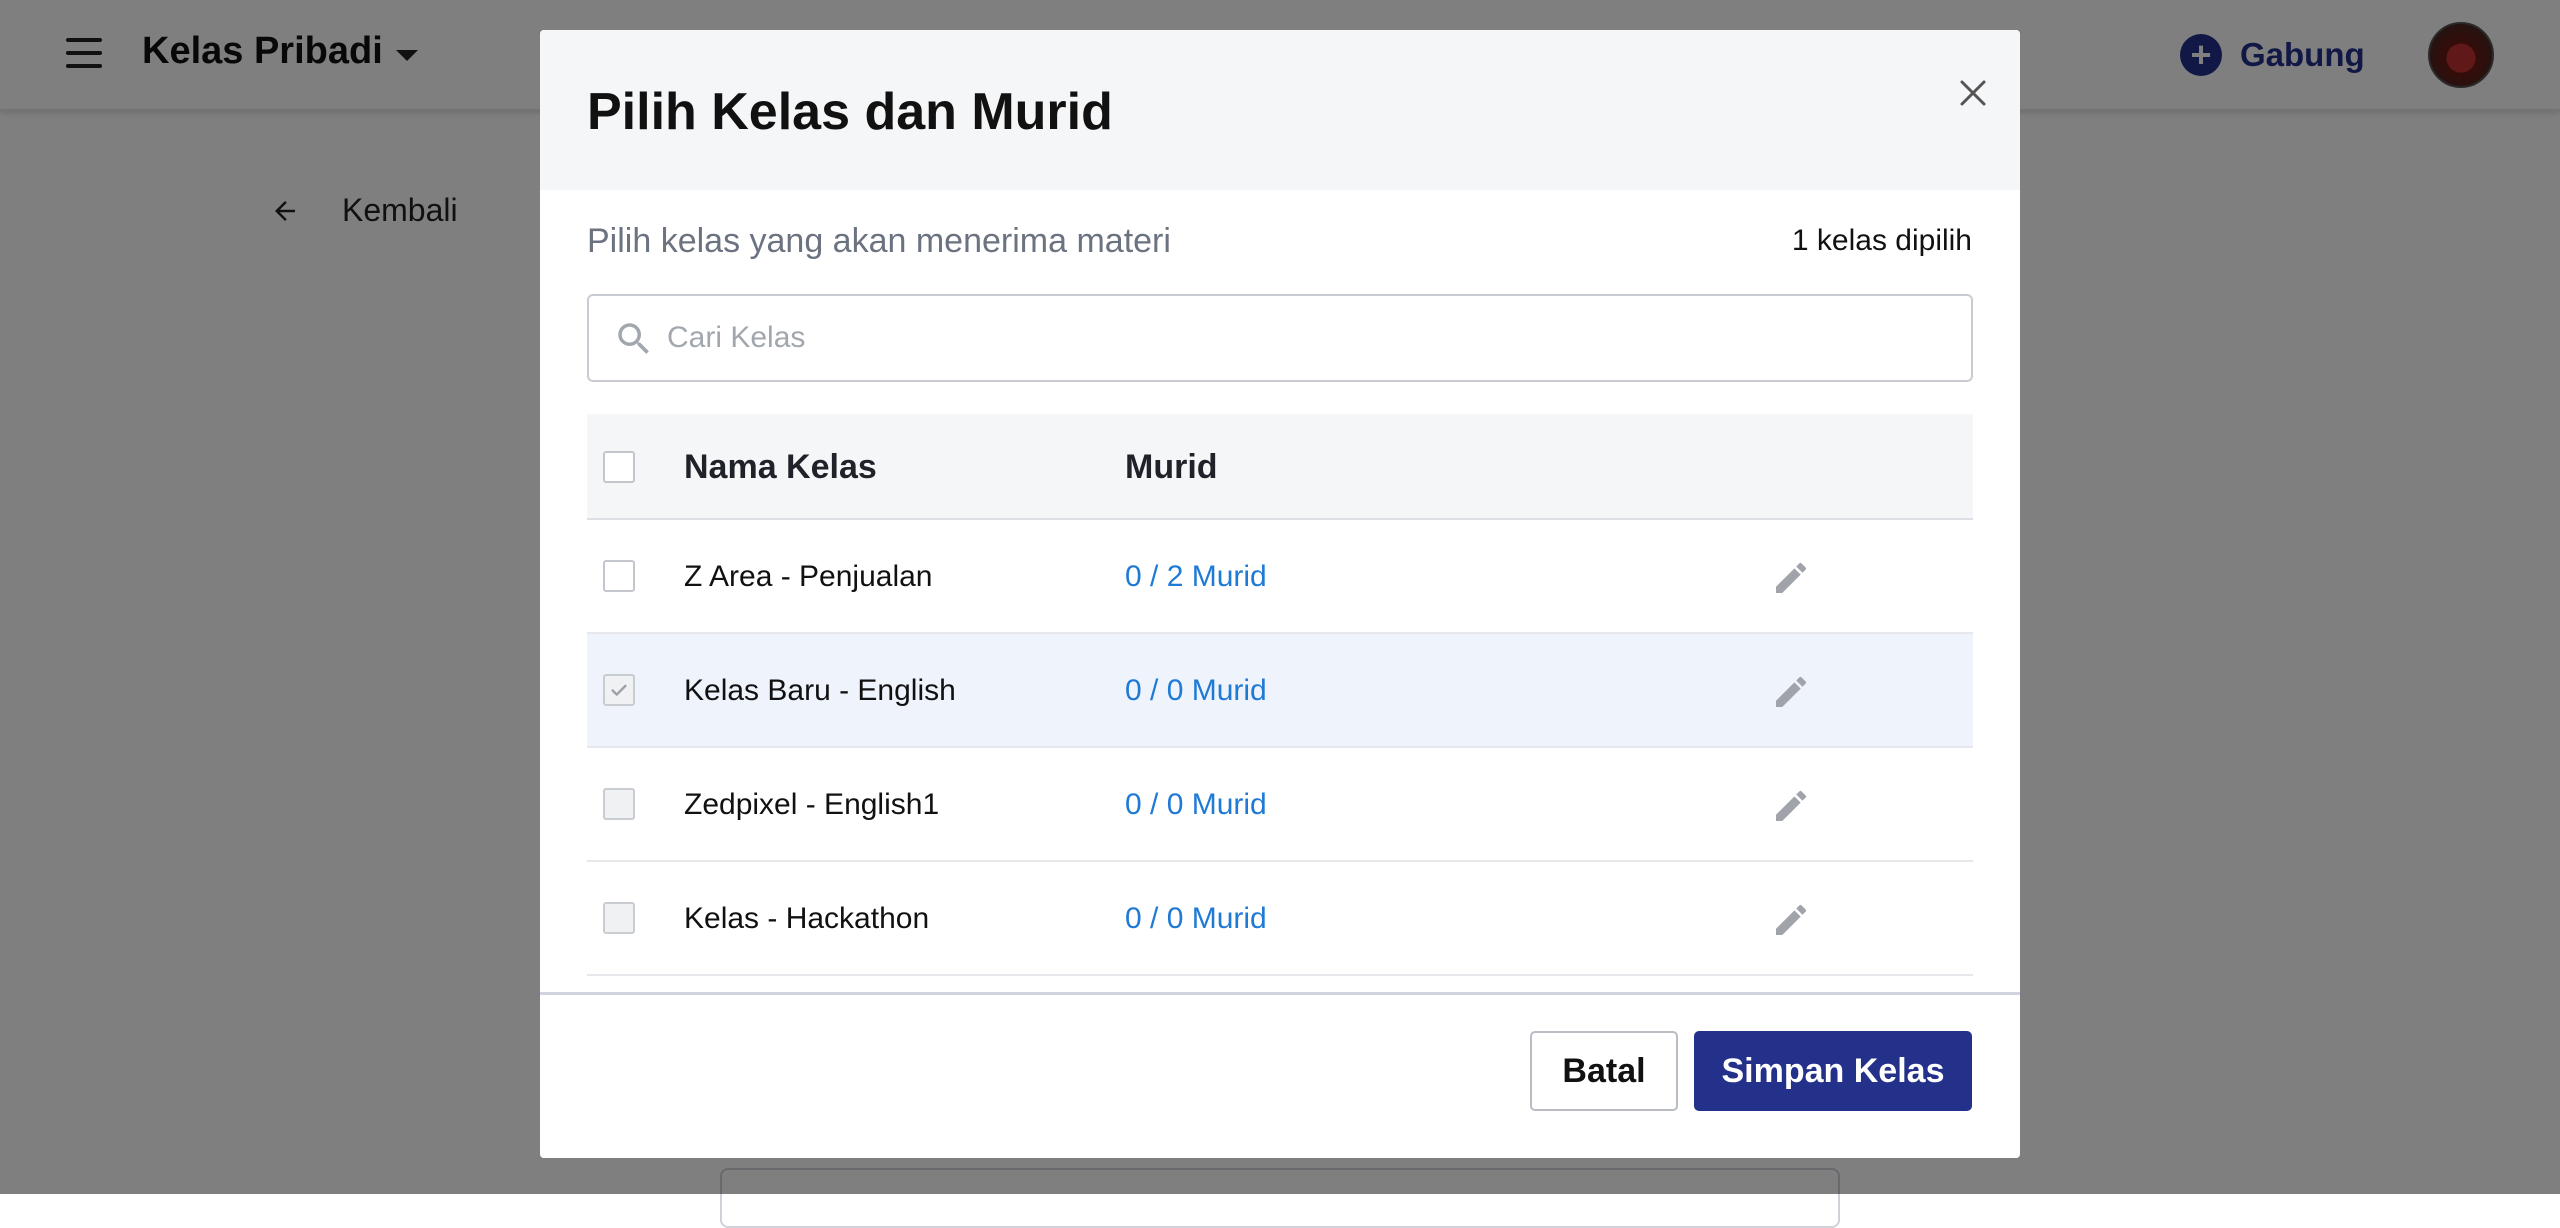  Describe the element at coordinates (1280, 805) in the screenshot. I see `table-row: Zedpixel - English1 0 / 0 Murid` at that location.